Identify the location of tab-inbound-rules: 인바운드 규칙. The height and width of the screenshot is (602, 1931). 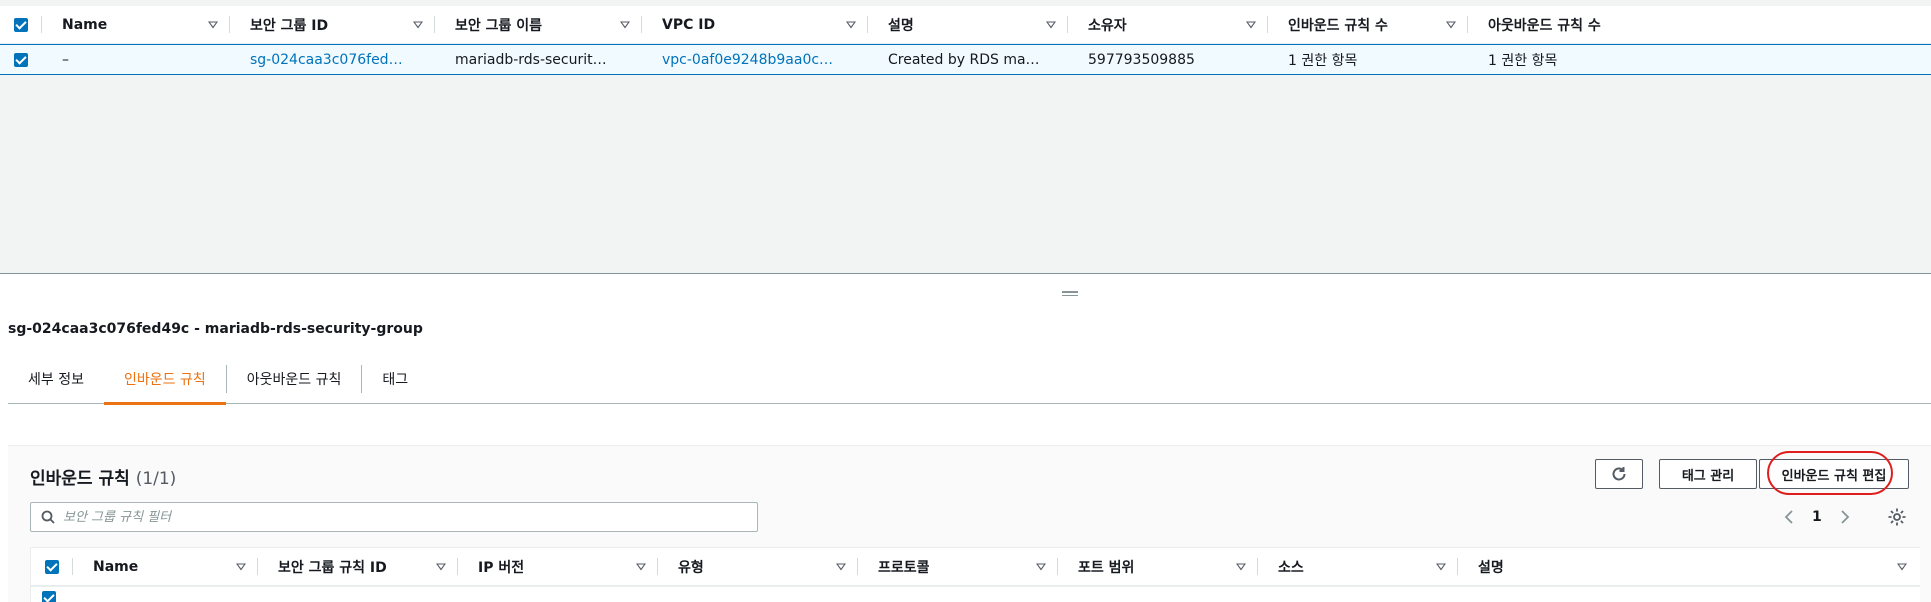
(164, 379).